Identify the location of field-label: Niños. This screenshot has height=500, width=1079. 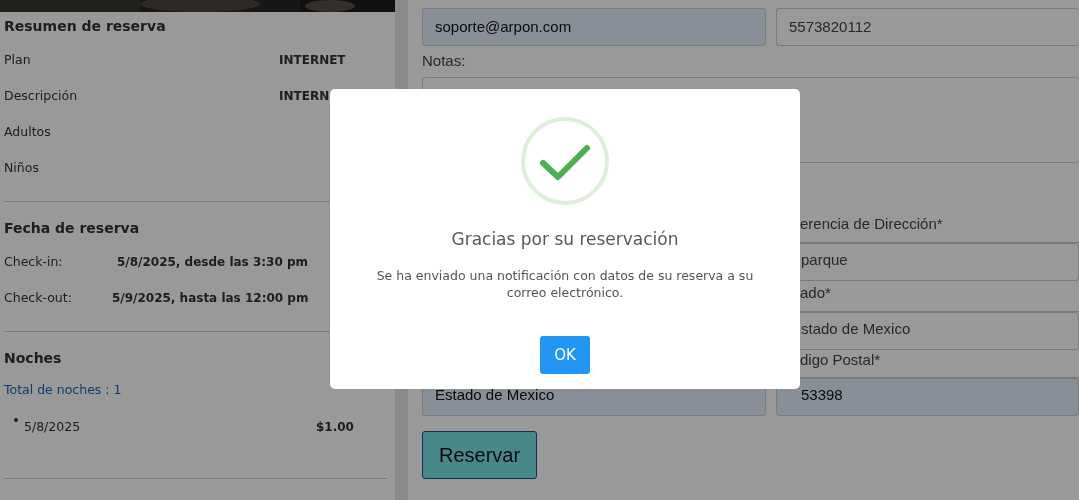
(22, 168).